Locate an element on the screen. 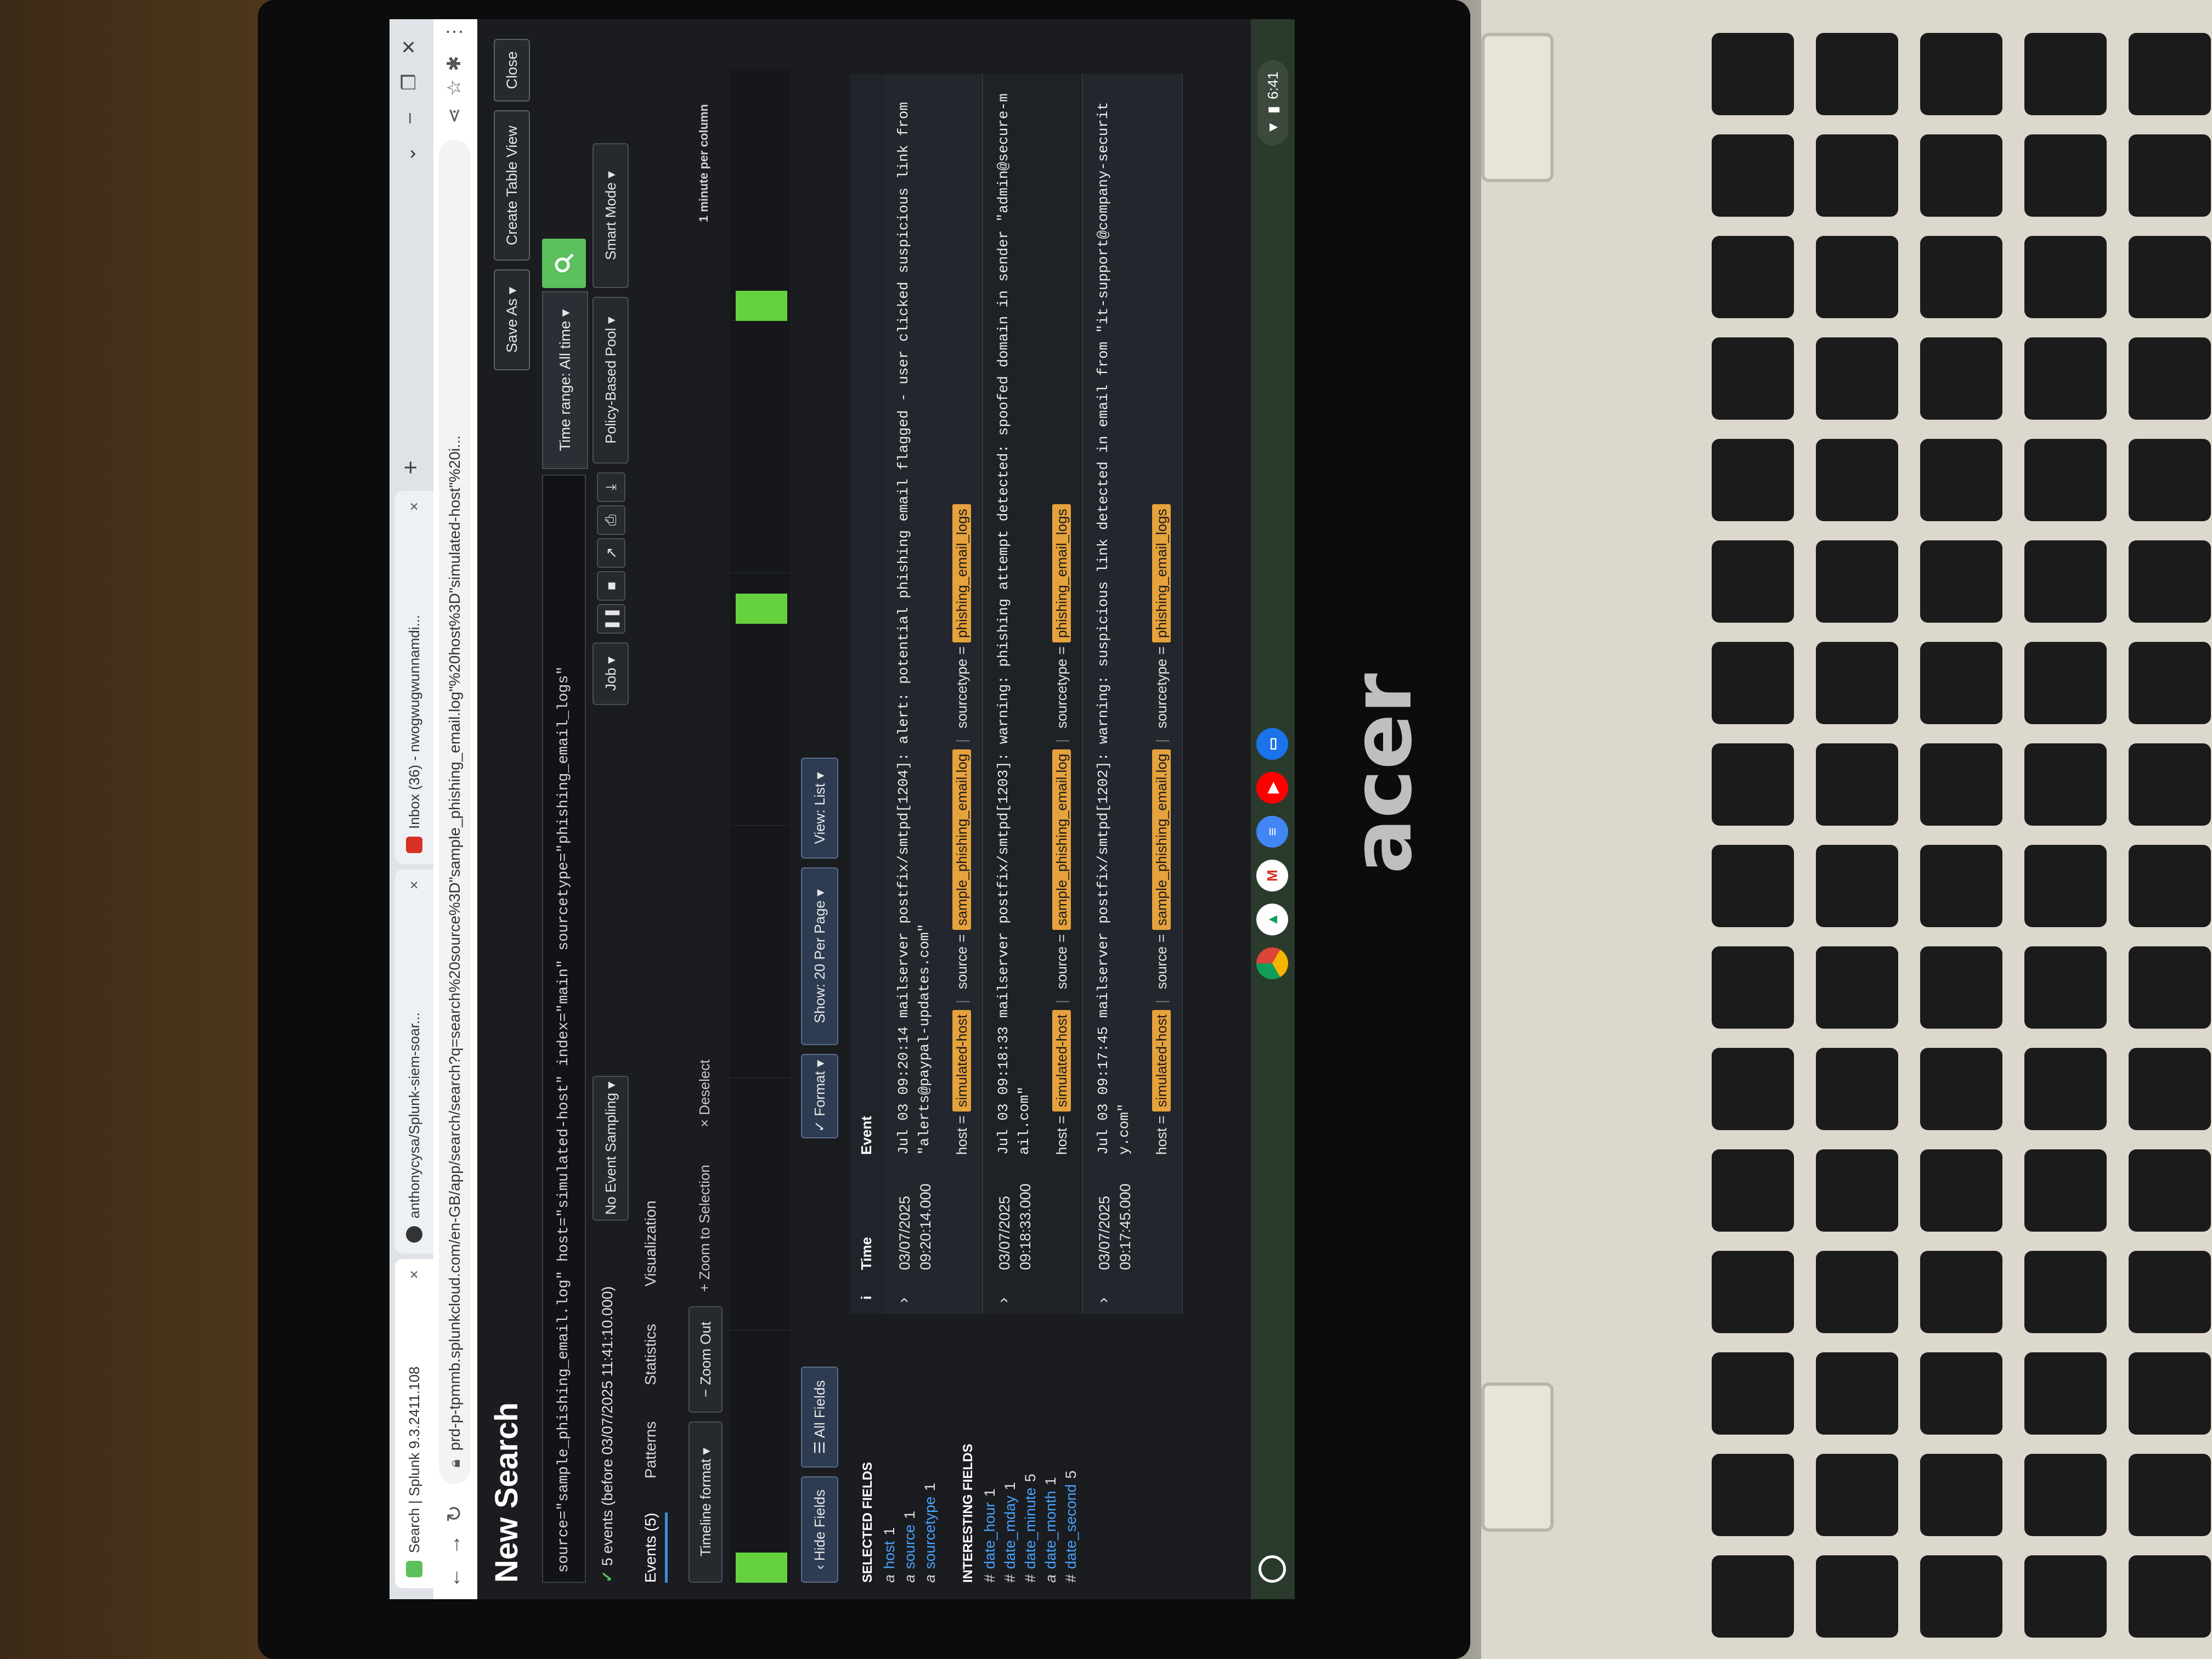 Image resolution: width=2212 pixels, height=1659 pixels. pause-icon: ❚❚ is located at coordinates (611, 619).